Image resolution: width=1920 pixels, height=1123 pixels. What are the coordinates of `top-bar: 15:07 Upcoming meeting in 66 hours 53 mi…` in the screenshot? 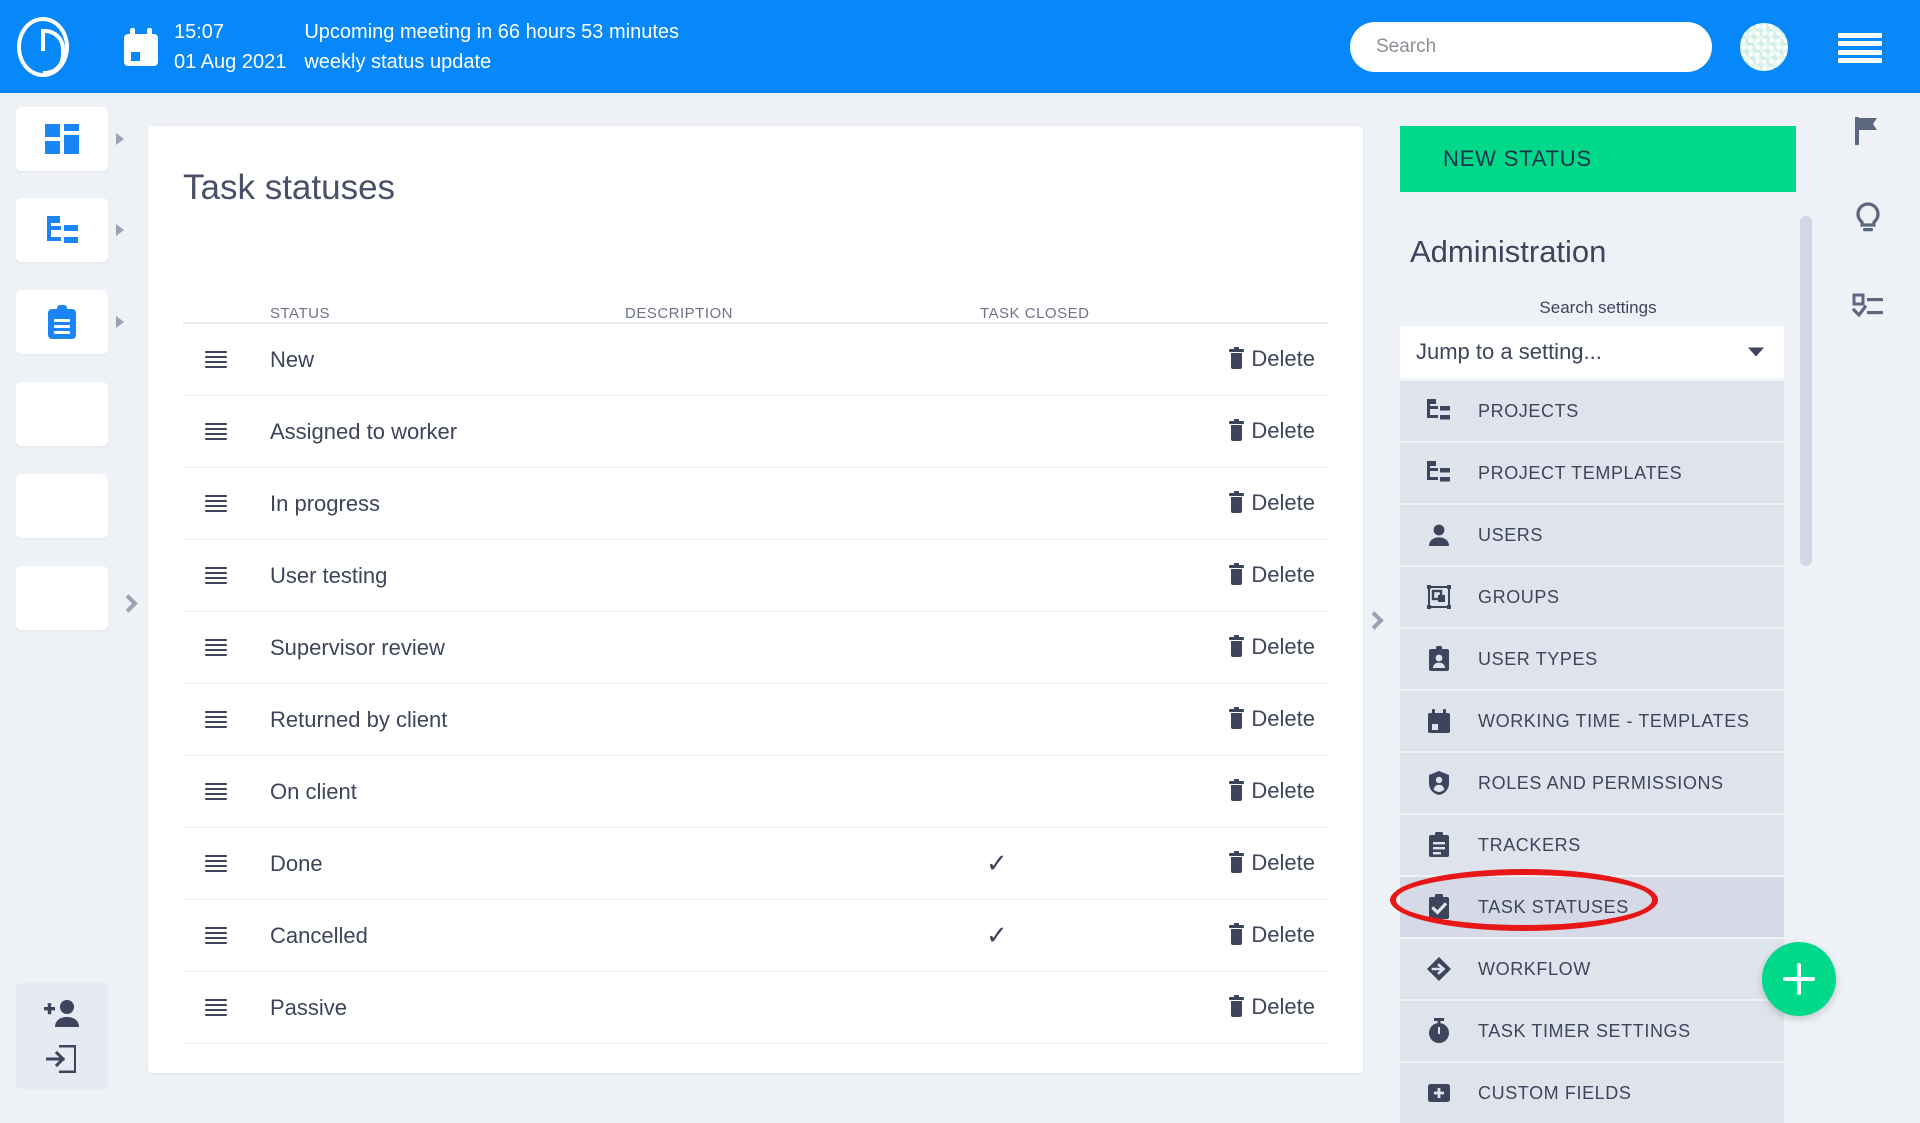 It's located at (960, 46).